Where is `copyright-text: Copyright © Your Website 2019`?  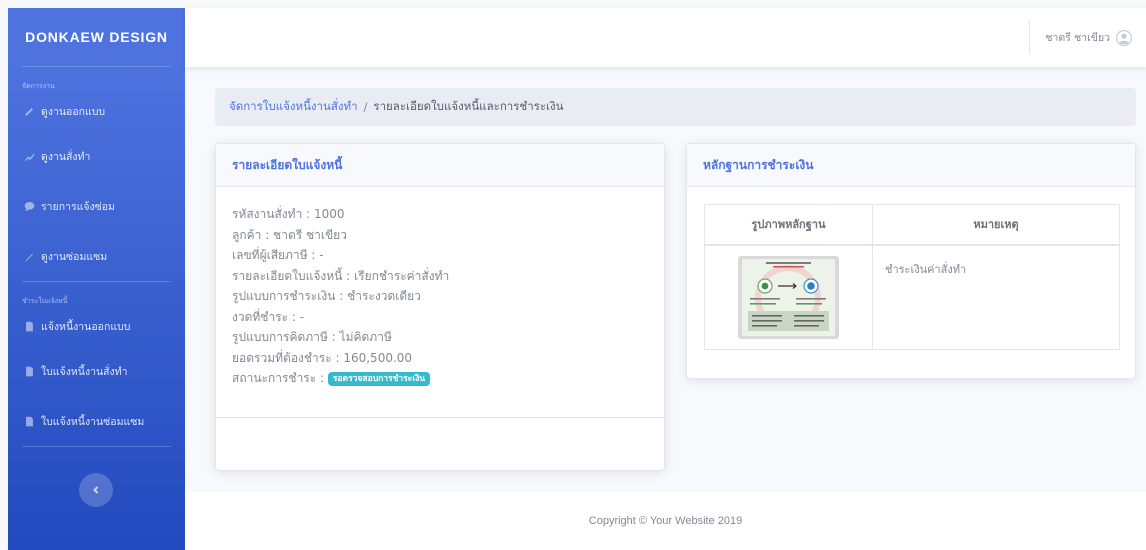 copyright-text: Copyright © Your Website 2019 is located at coordinates (665, 521).